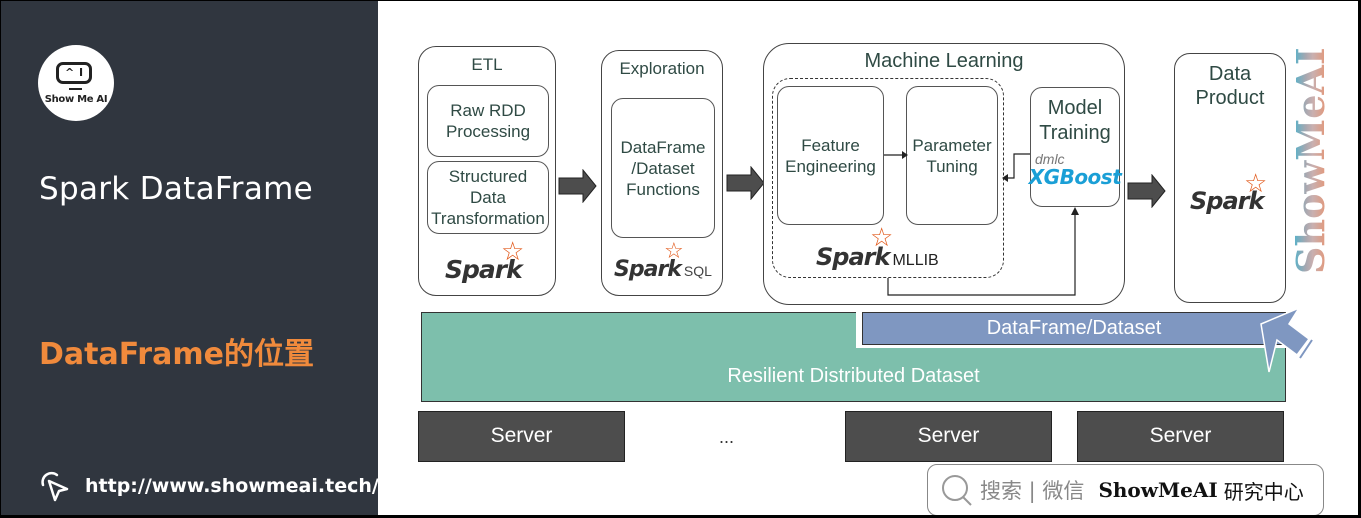 This screenshot has height=518, width=1361. What do you see at coordinates (232, 486) in the screenshot?
I see `website-url: http://www.showmeai.tech/` at bounding box center [232, 486].